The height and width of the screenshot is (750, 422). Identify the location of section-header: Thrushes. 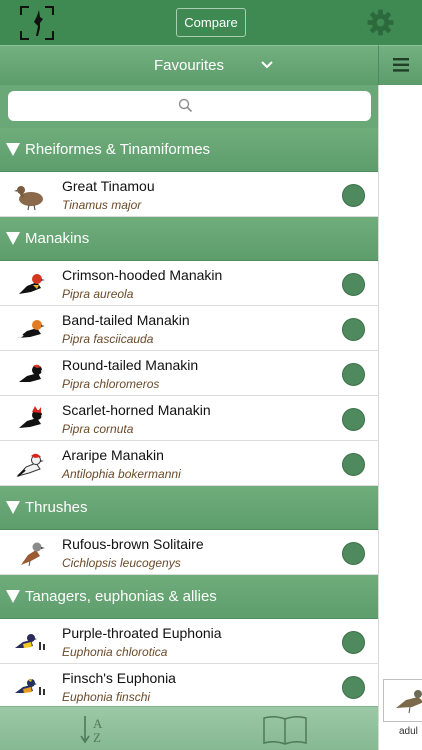
(189, 508).